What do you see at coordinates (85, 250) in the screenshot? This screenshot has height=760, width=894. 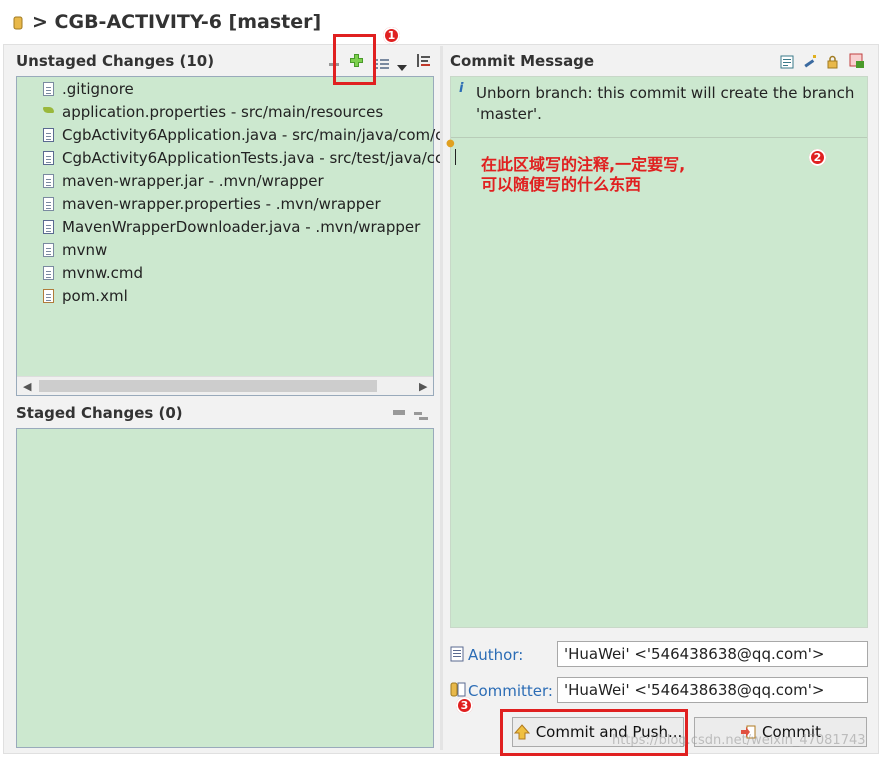 I see `unstaged-file-name: mvnw` at bounding box center [85, 250].